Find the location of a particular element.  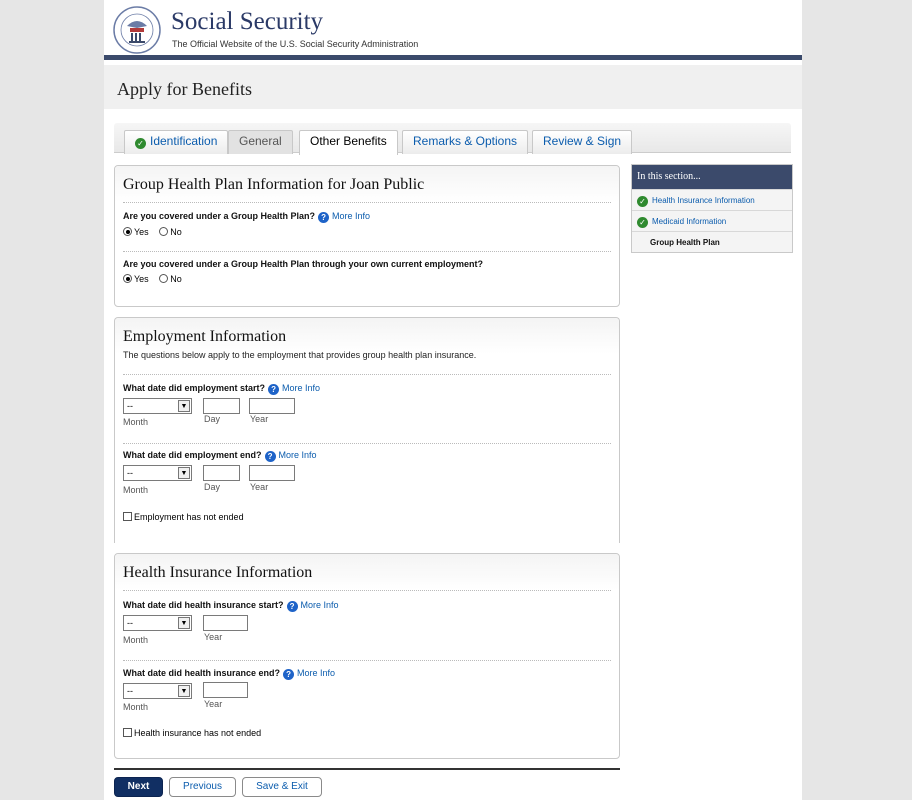

page-title: Apply for Benefits is located at coordinates (184, 89).